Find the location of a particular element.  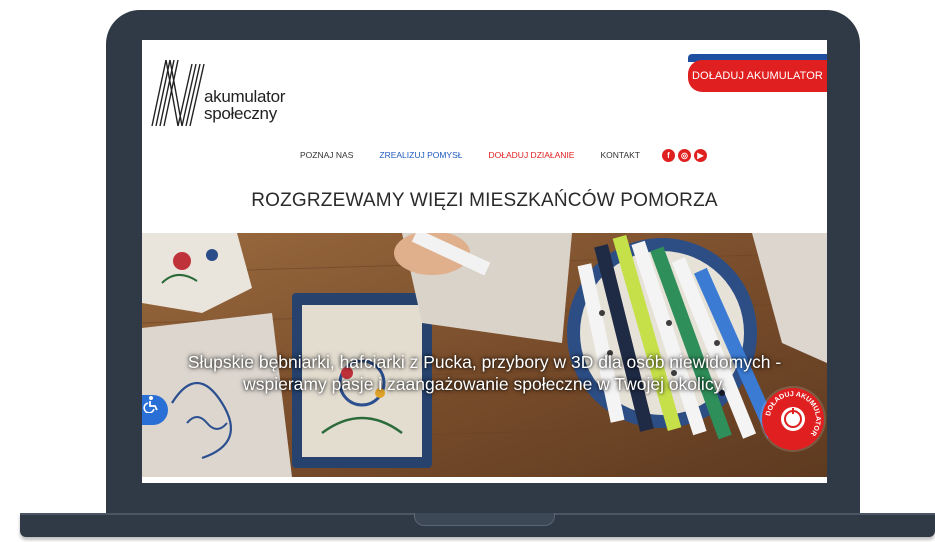

cta-wrap: DOŁADUJ AKUMULATOR is located at coordinates (757, 73).